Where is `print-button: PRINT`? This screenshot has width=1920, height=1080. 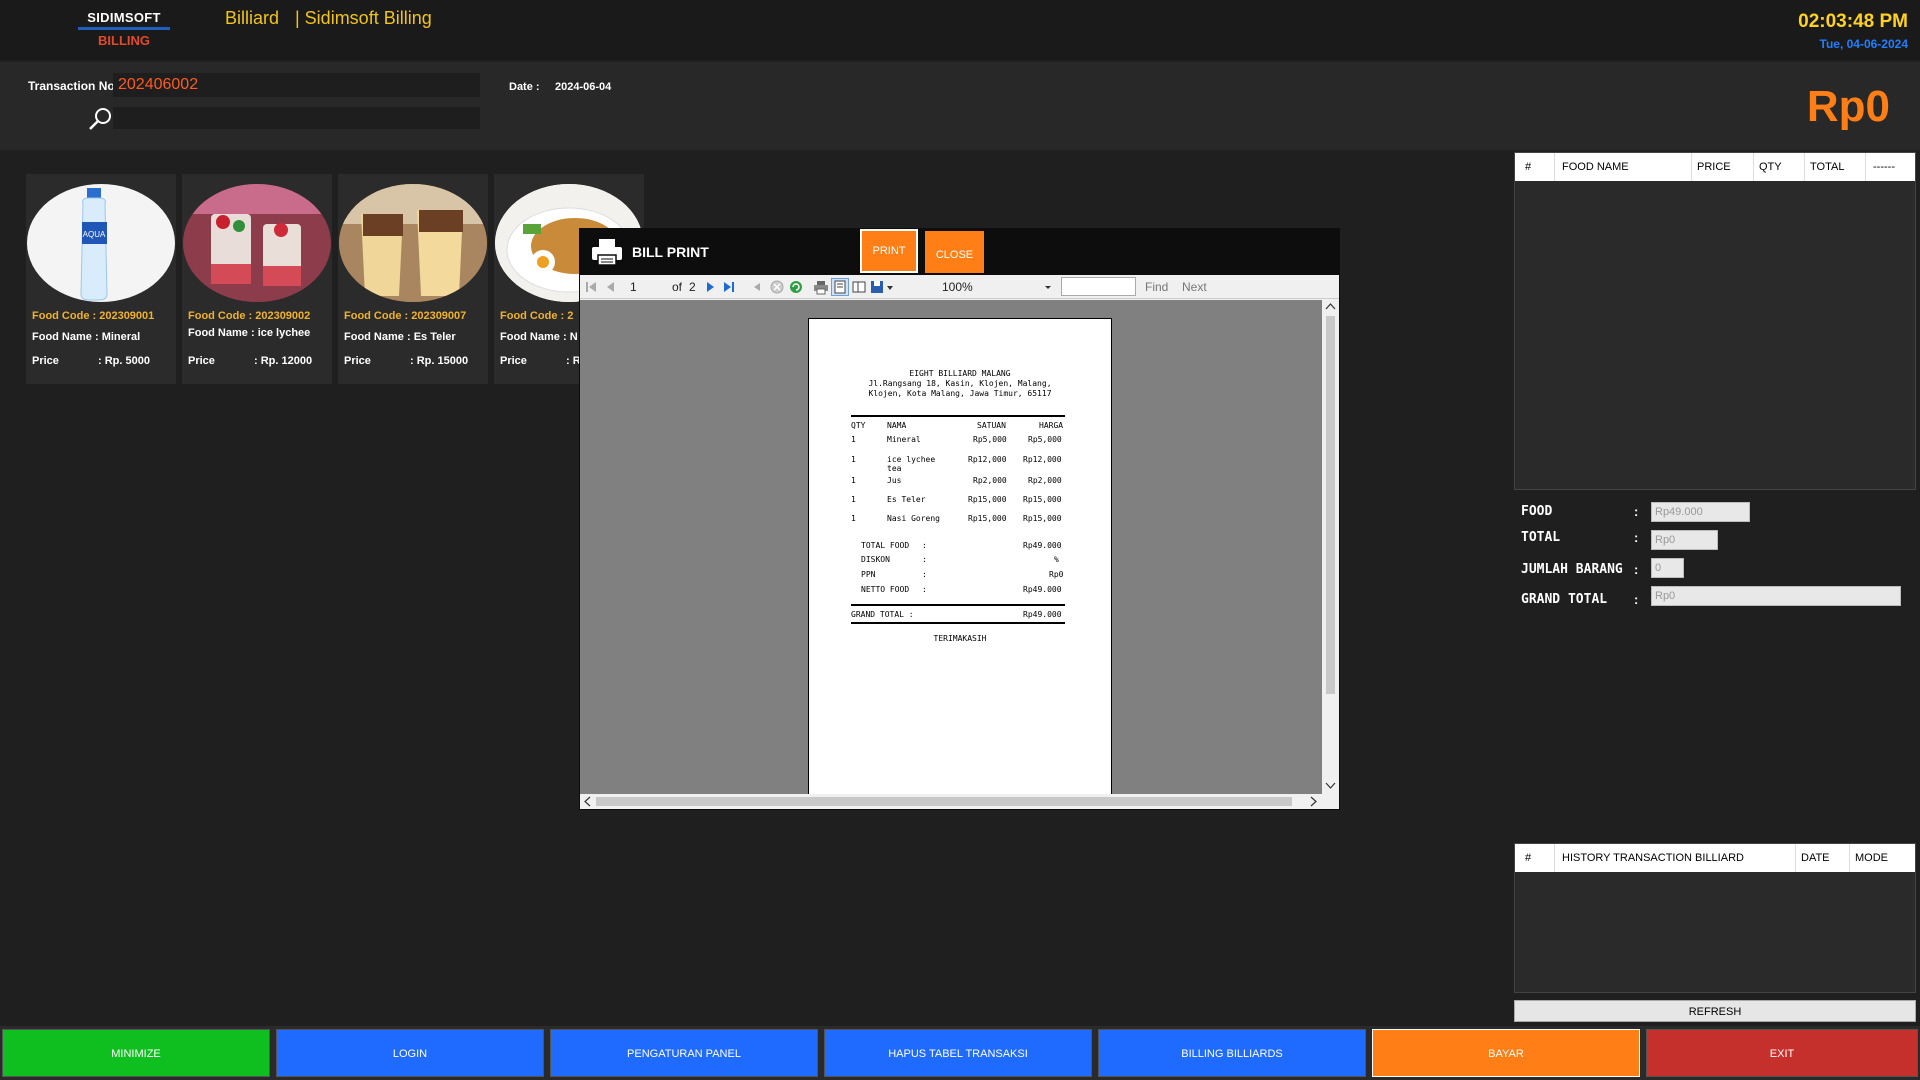 print-button: PRINT is located at coordinates (889, 251).